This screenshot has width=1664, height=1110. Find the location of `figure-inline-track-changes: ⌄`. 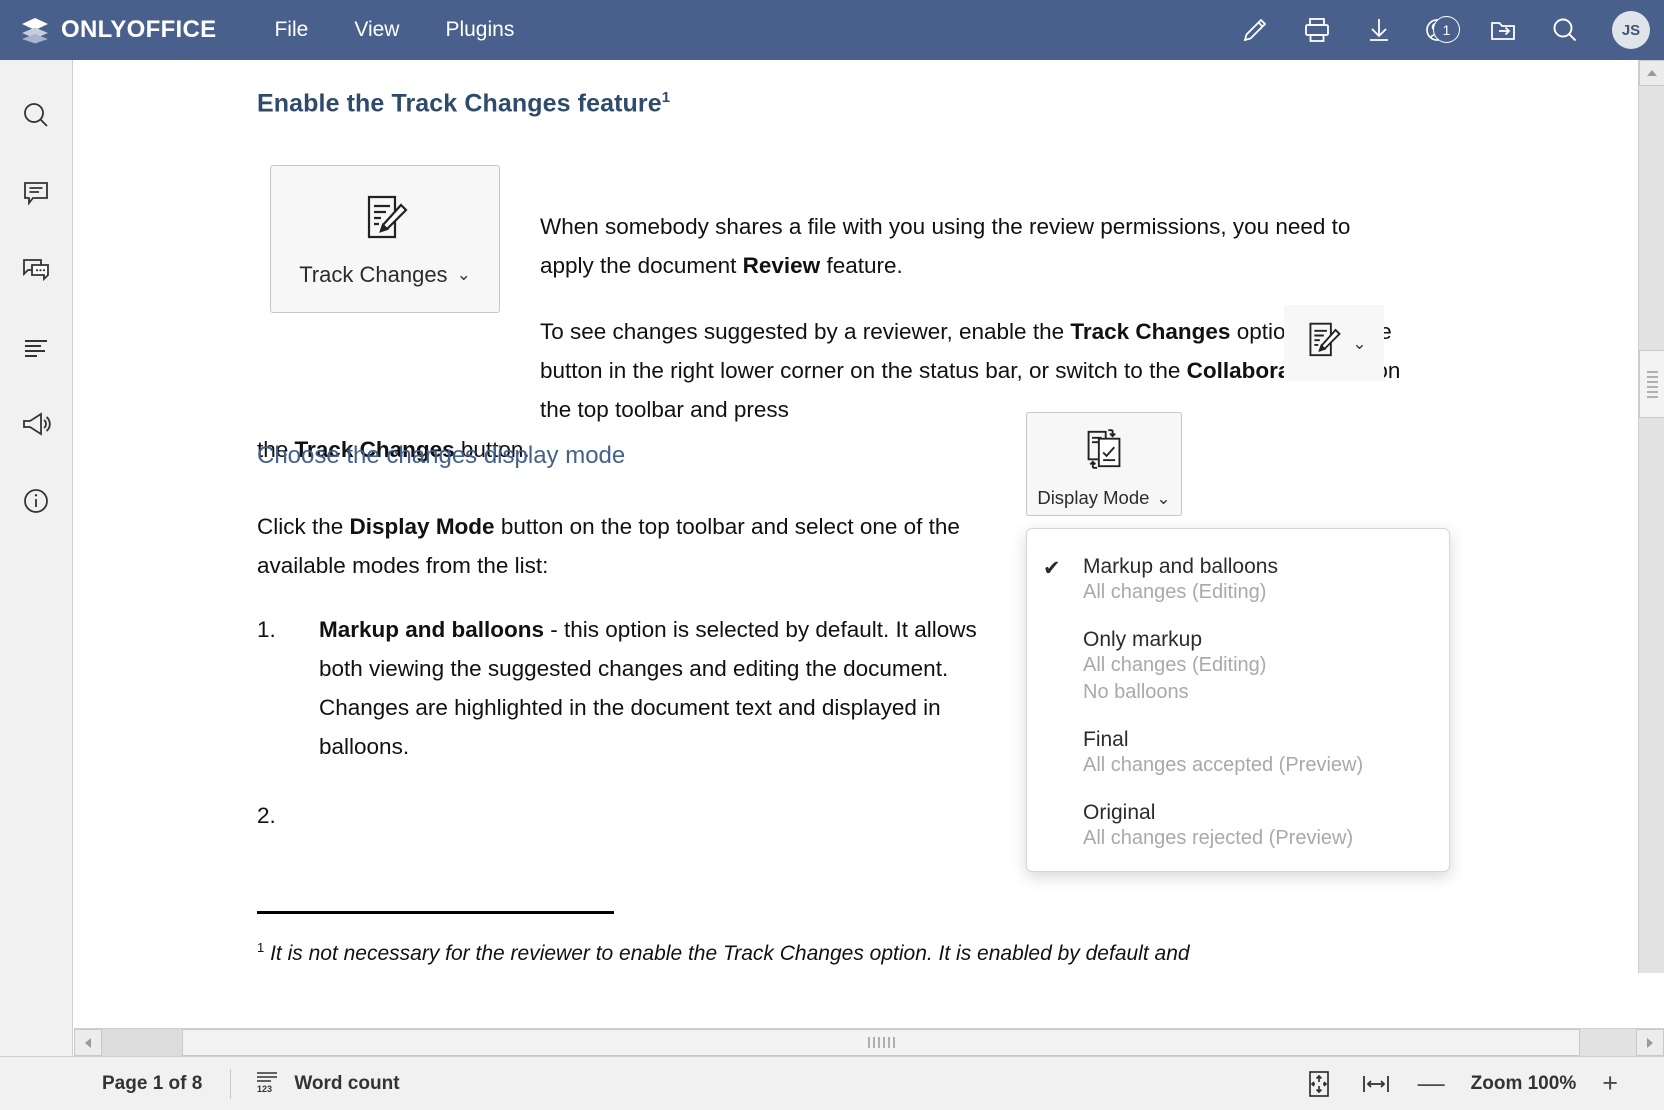

figure-inline-track-changes: ⌄ is located at coordinates (1334, 343).